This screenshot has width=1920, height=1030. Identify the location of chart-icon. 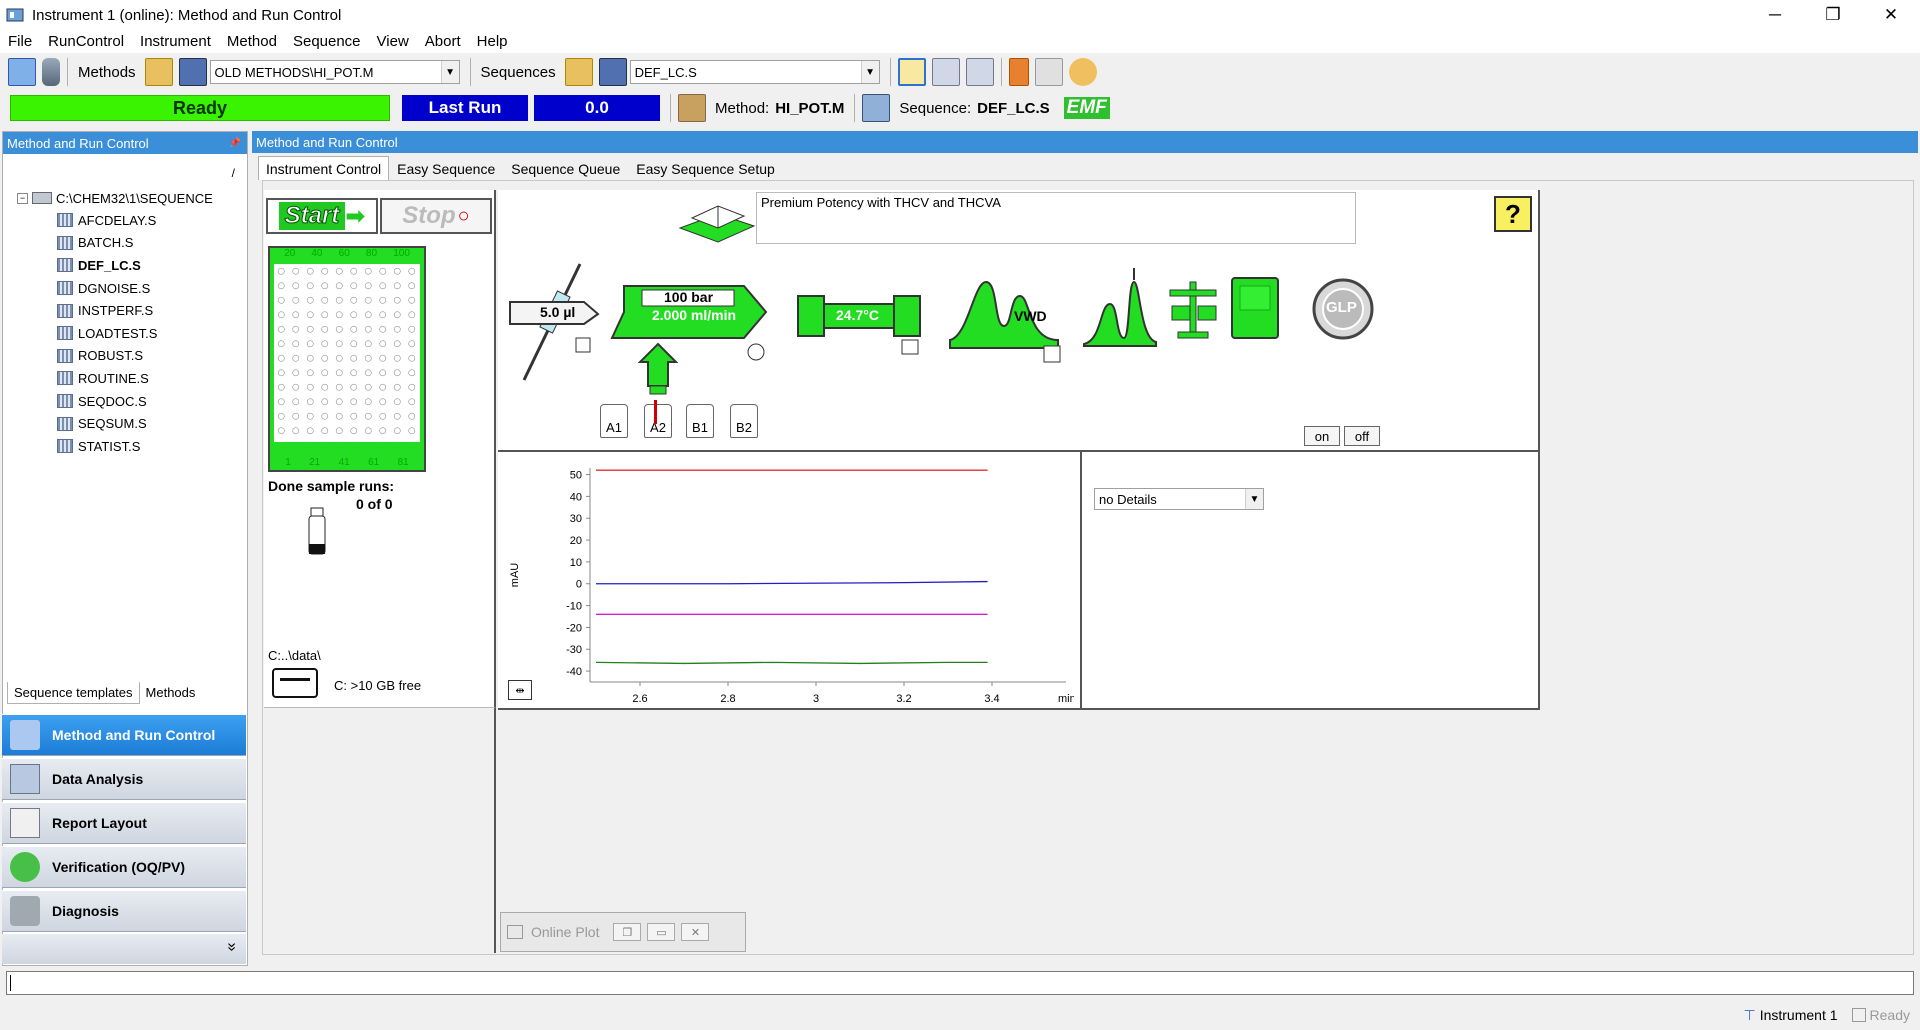
(1048, 72).